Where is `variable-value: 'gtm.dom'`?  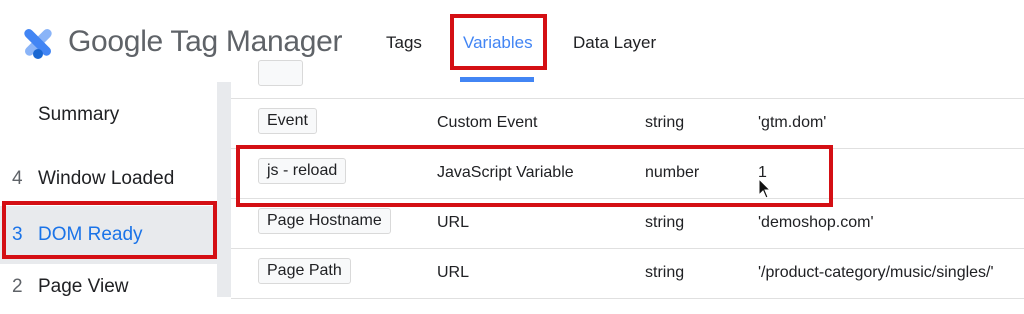 variable-value: 'gtm.dom' is located at coordinates (792, 122).